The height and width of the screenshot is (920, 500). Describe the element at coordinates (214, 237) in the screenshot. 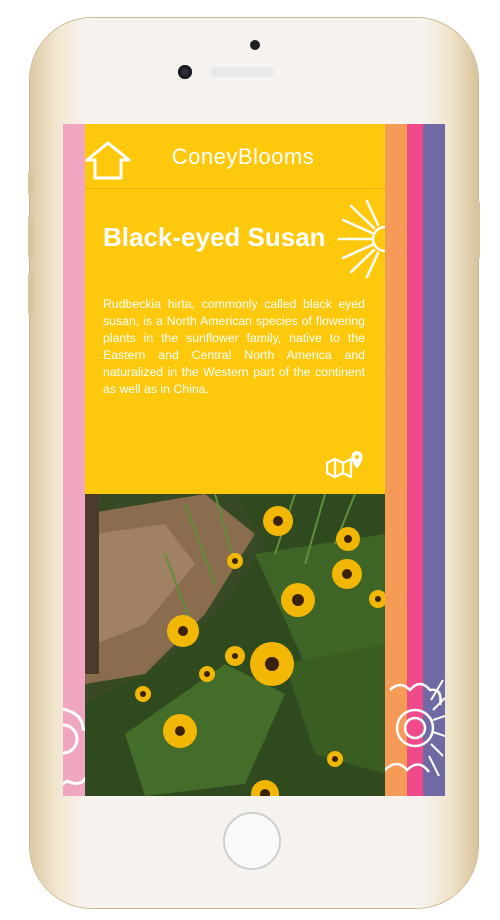

I see `flower-name: Black-eyed Susan` at that location.